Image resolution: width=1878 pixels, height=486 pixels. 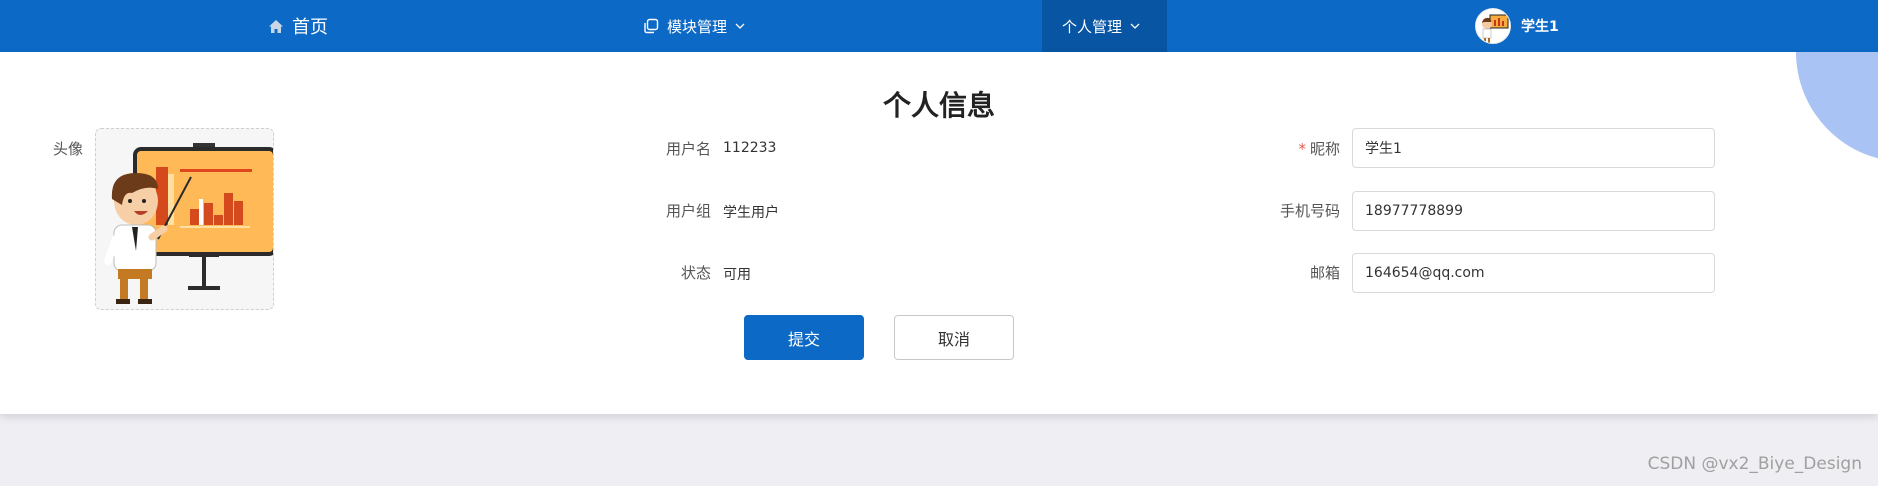 What do you see at coordinates (751, 213) in the screenshot?
I see `user-group-value: 学生用户` at bounding box center [751, 213].